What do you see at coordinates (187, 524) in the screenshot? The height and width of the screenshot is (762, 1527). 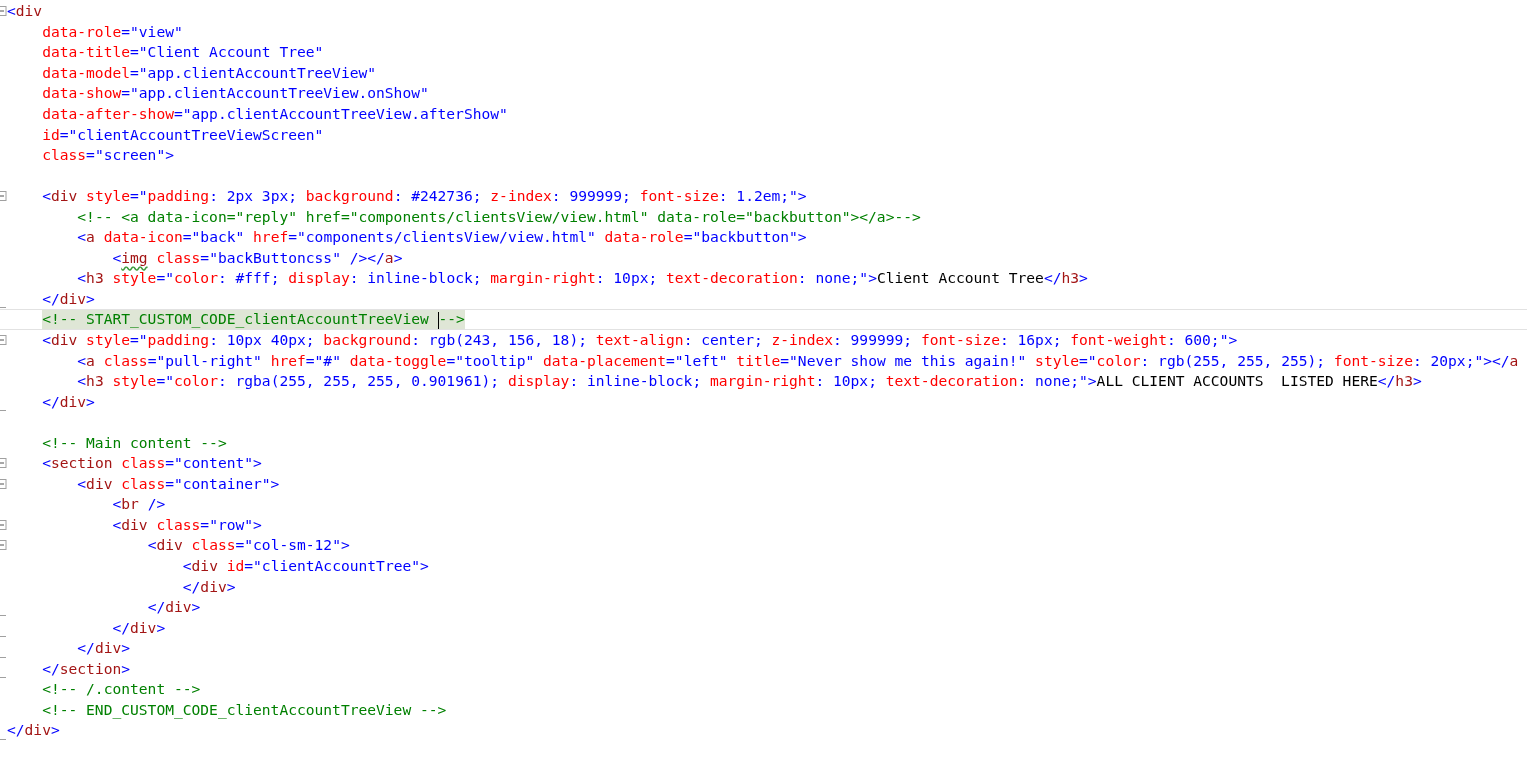 I see `code-line: <div class="row">` at bounding box center [187, 524].